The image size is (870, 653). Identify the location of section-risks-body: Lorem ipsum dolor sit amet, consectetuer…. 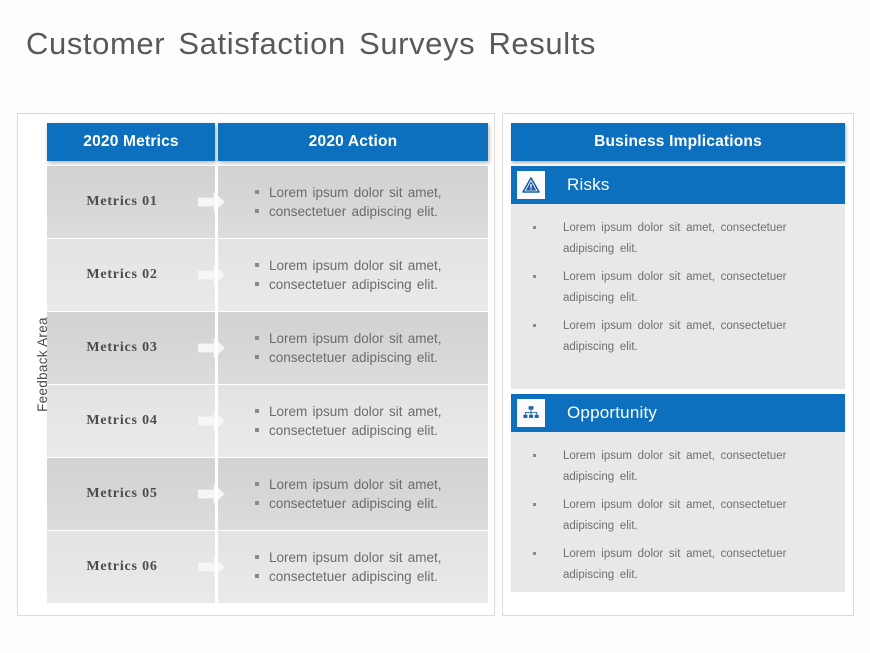
(678, 281).